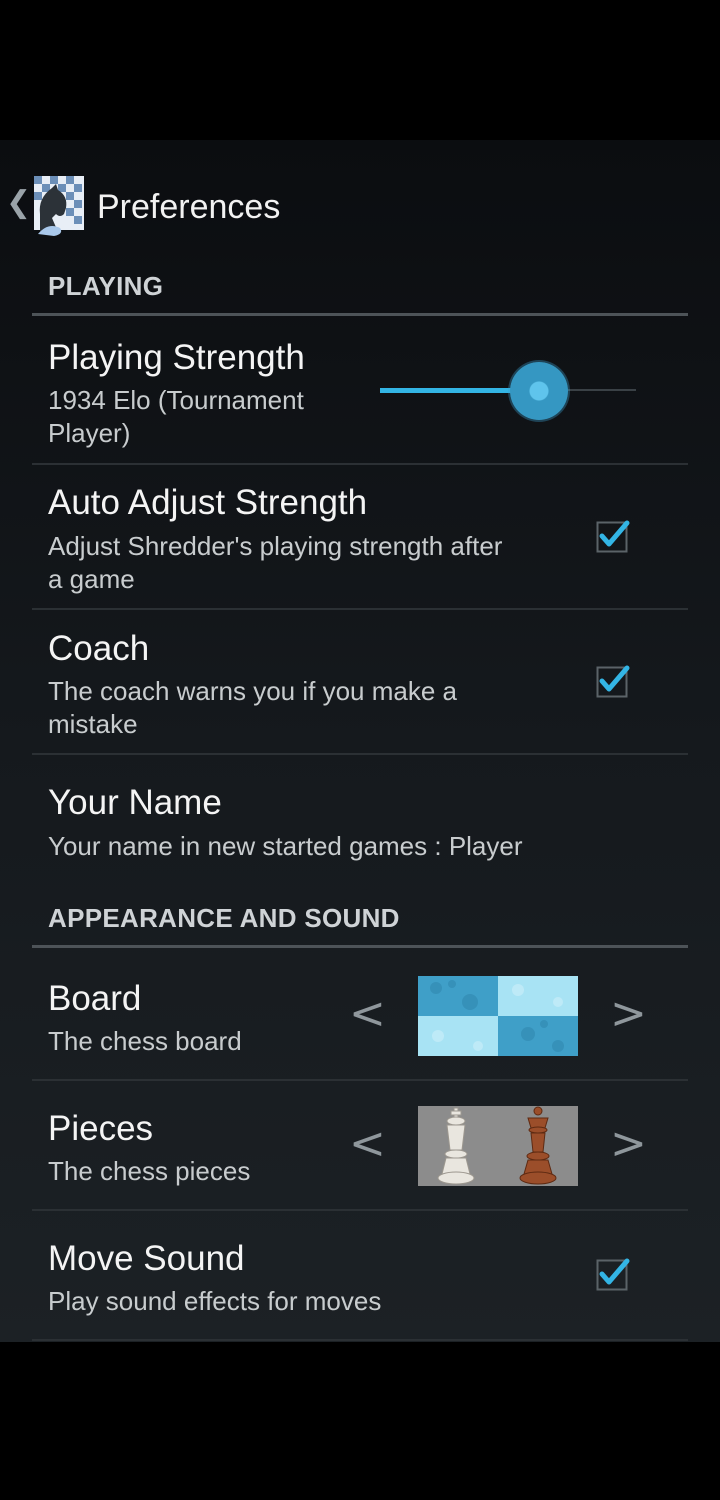  What do you see at coordinates (285, 846) in the screenshot?
I see `pref-summary: Your name in new started games : Player` at bounding box center [285, 846].